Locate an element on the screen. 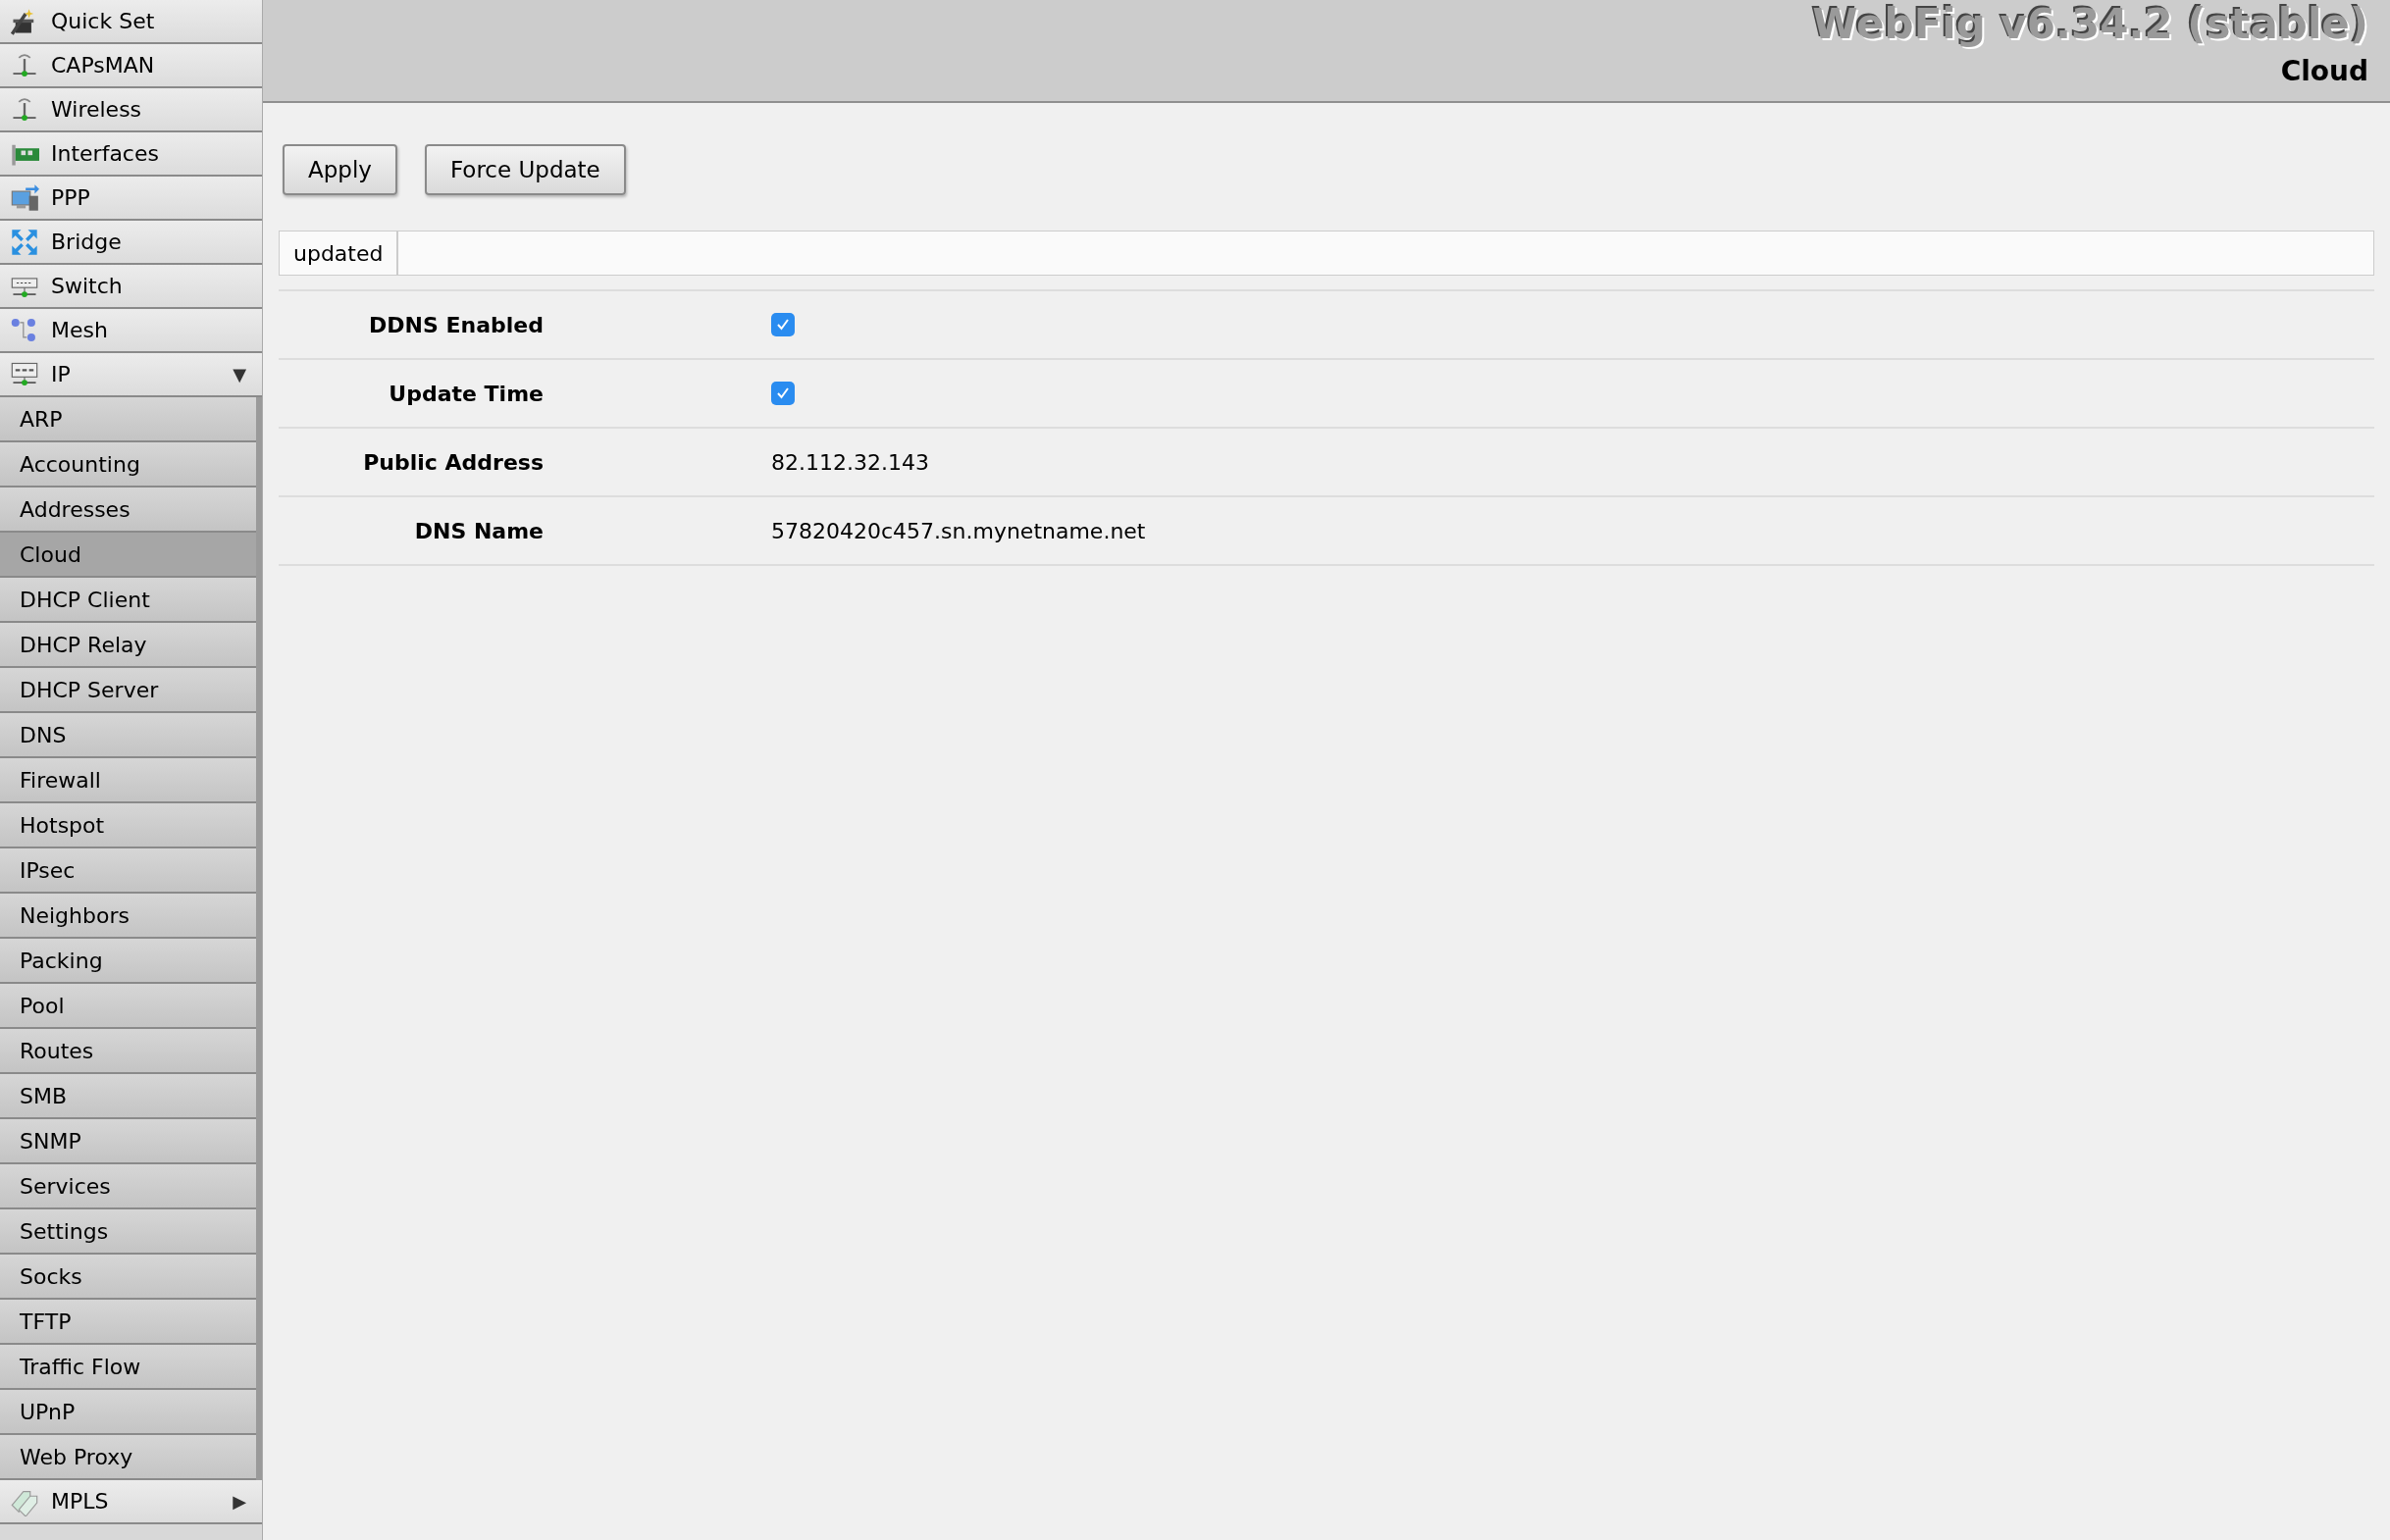 The width and height of the screenshot is (2390, 1540). submenu-item: Neighbors is located at coordinates (128, 916).